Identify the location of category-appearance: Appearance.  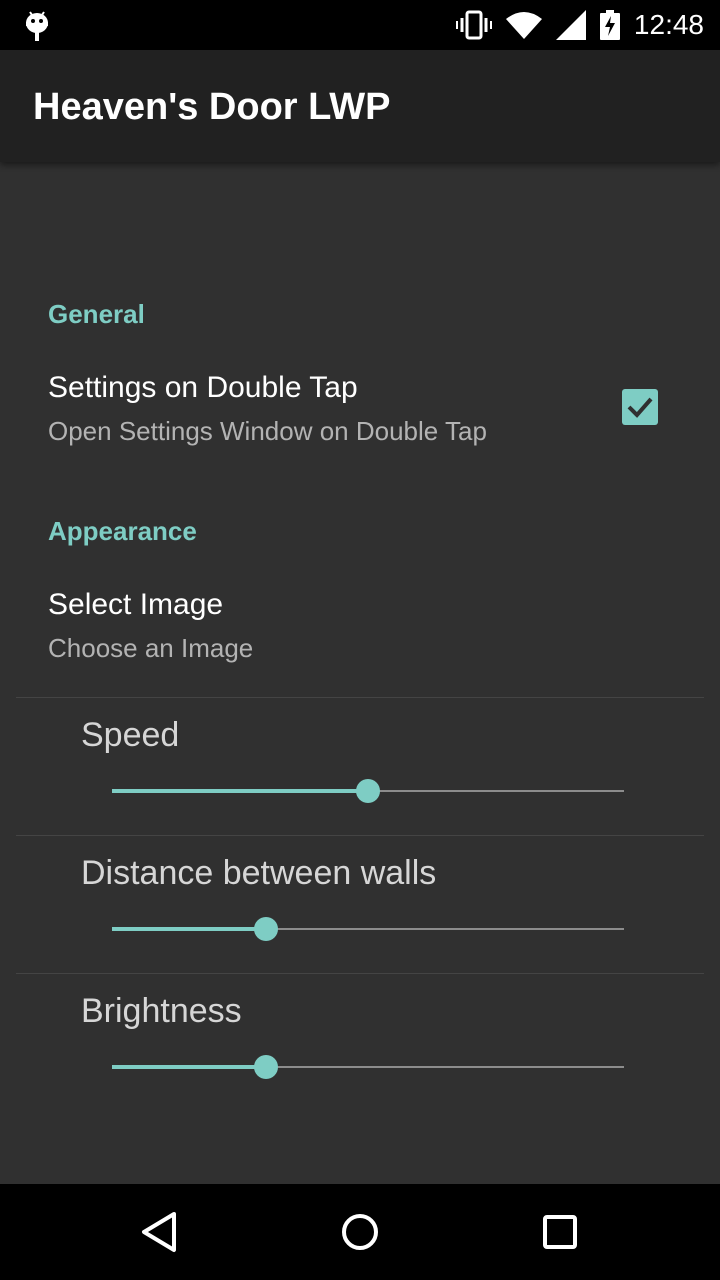
(122, 531).